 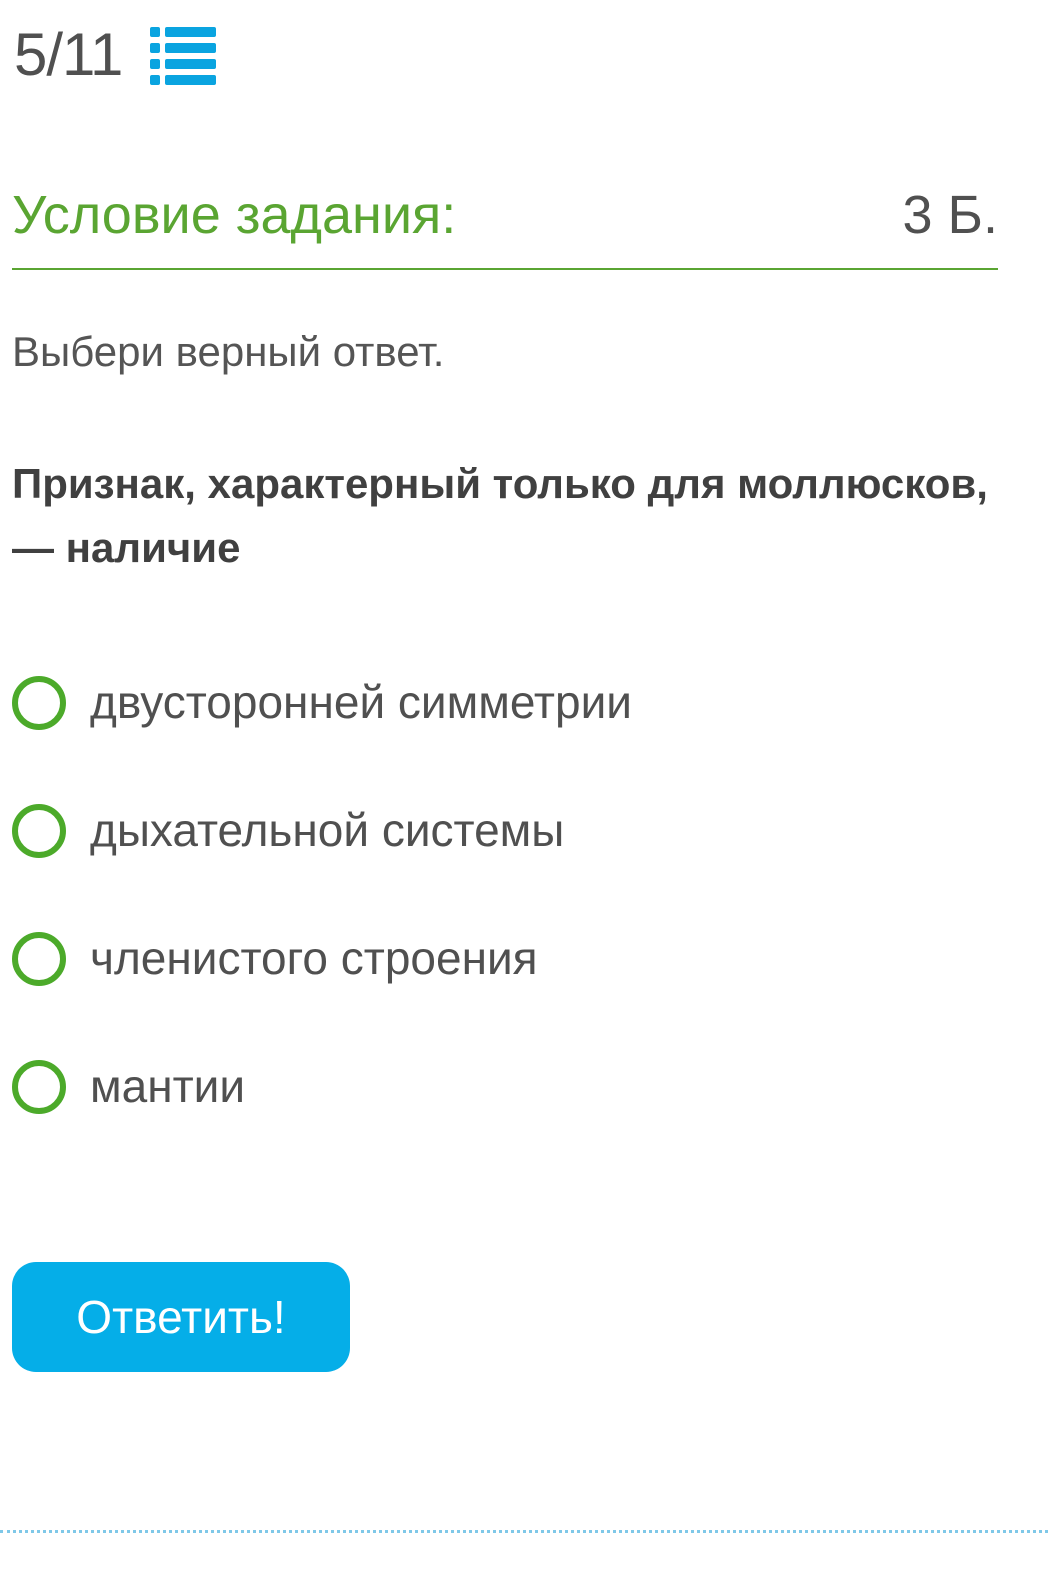 I want to click on question-counter: 5/11, so click(x=68, y=54).